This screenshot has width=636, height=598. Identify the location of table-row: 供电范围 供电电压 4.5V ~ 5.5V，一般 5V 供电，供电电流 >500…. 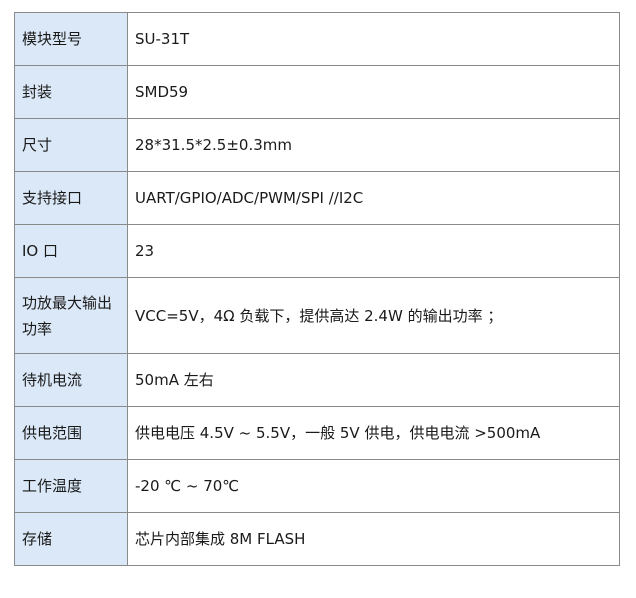
(317, 433).